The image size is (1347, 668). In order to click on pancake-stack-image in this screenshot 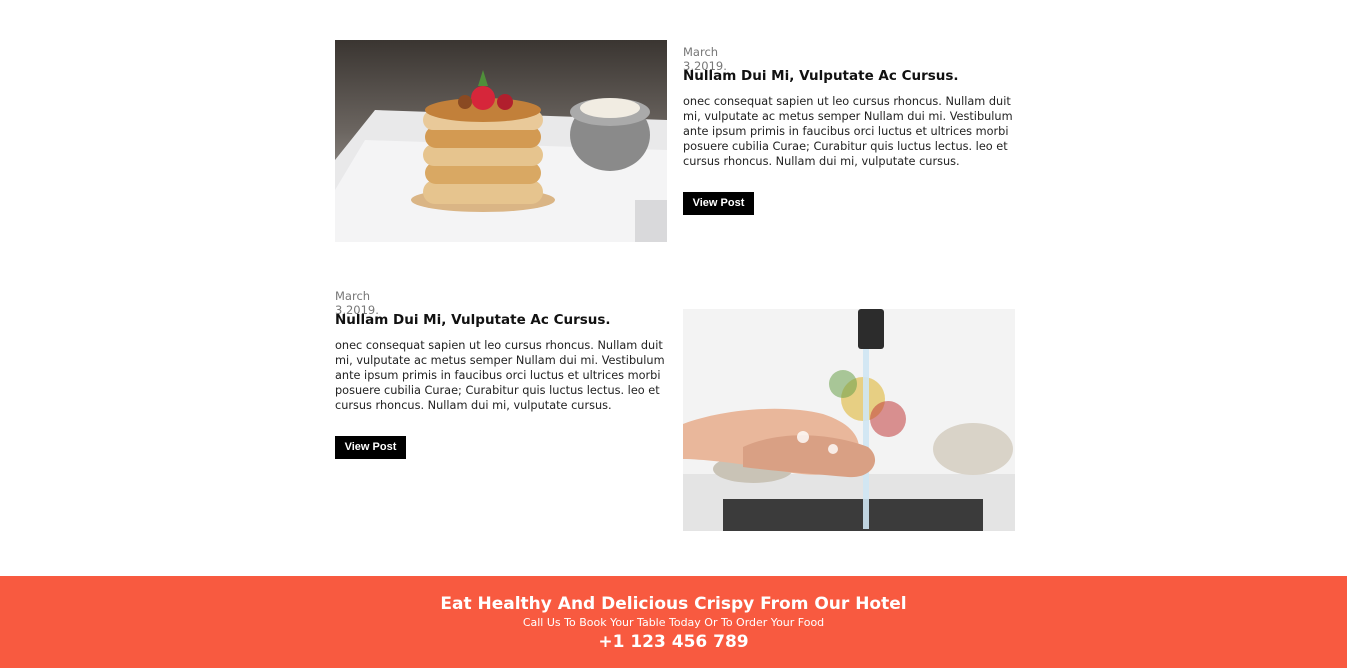, I will do `click(501, 141)`.